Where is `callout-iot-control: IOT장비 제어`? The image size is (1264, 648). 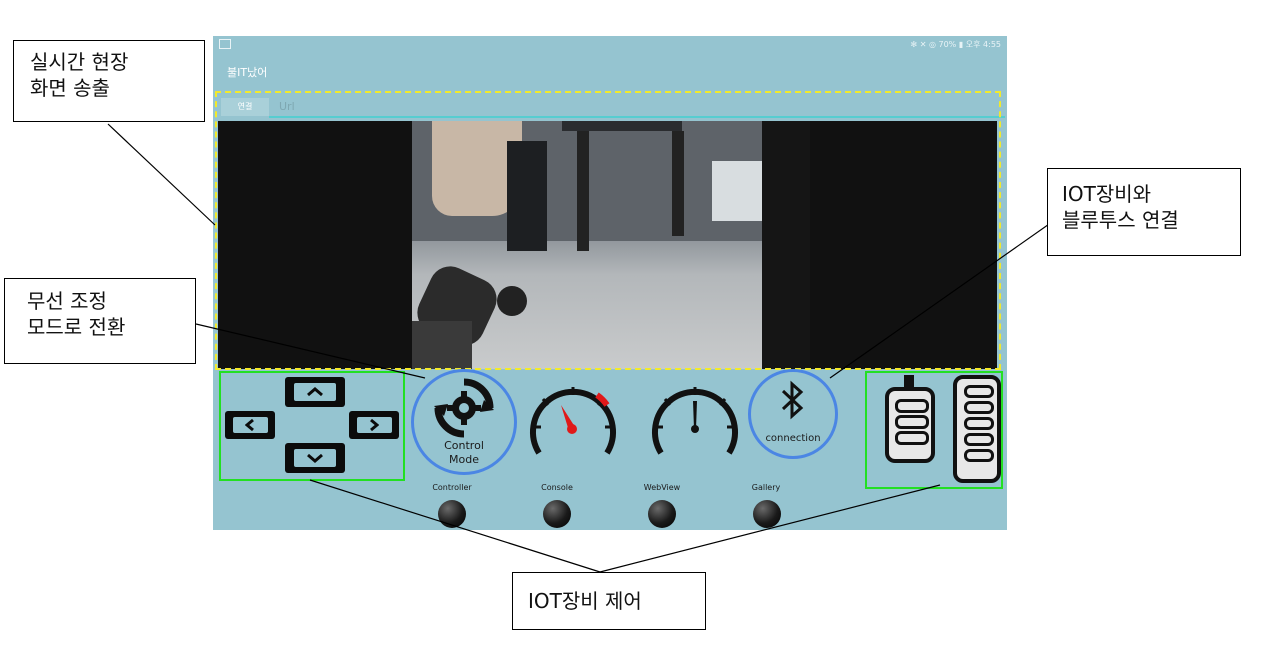
callout-iot-control: IOT장비 제어 is located at coordinates (609, 601).